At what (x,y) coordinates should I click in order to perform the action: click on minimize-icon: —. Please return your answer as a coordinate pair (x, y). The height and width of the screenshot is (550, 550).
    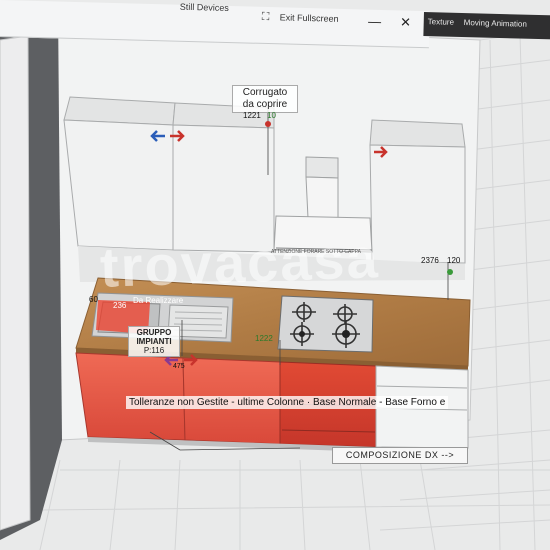
    Looking at the image, I should click on (374, 22).